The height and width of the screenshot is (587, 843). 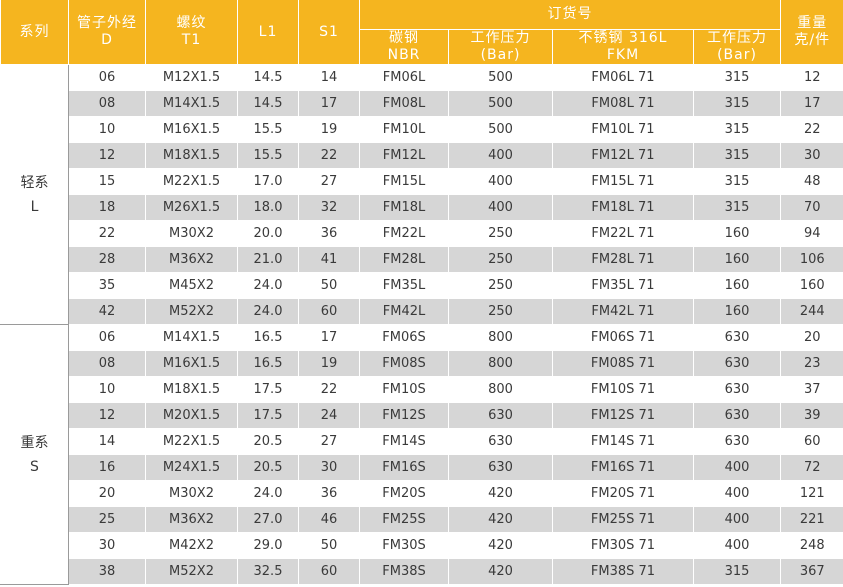 I want to click on cell-weight: 244, so click(x=811, y=311).